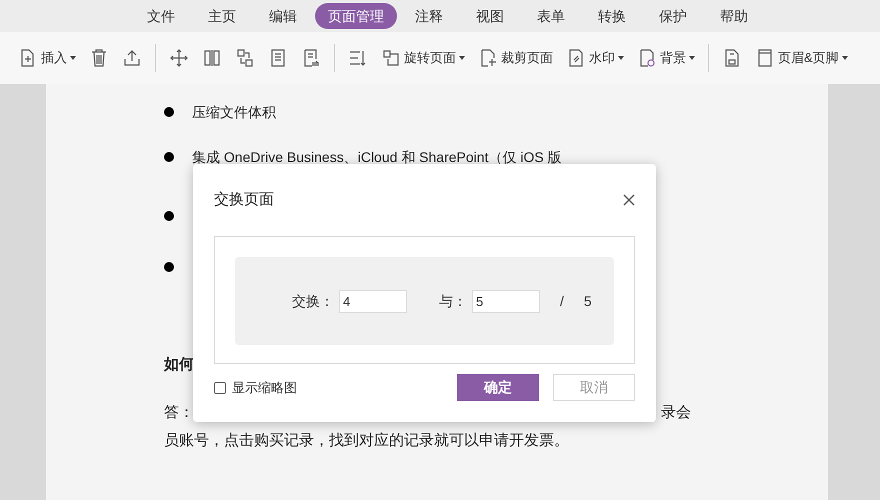 The height and width of the screenshot is (500, 880). What do you see at coordinates (734, 16) in the screenshot?
I see `menu-tab: 帮助` at bounding box center [734, 16].